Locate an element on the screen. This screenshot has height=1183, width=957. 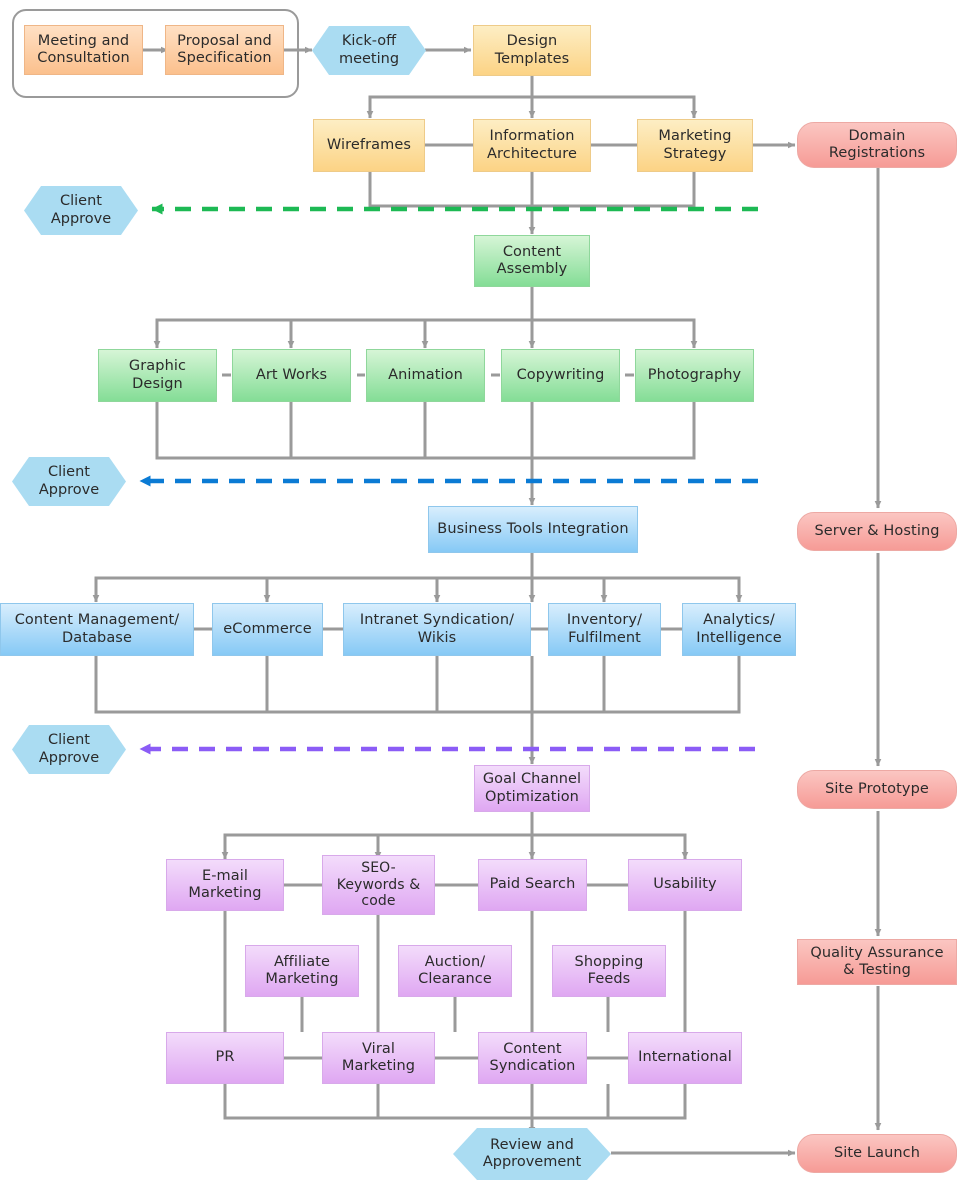
node-label: Content Syndication is located at coordinates (532, 1057).